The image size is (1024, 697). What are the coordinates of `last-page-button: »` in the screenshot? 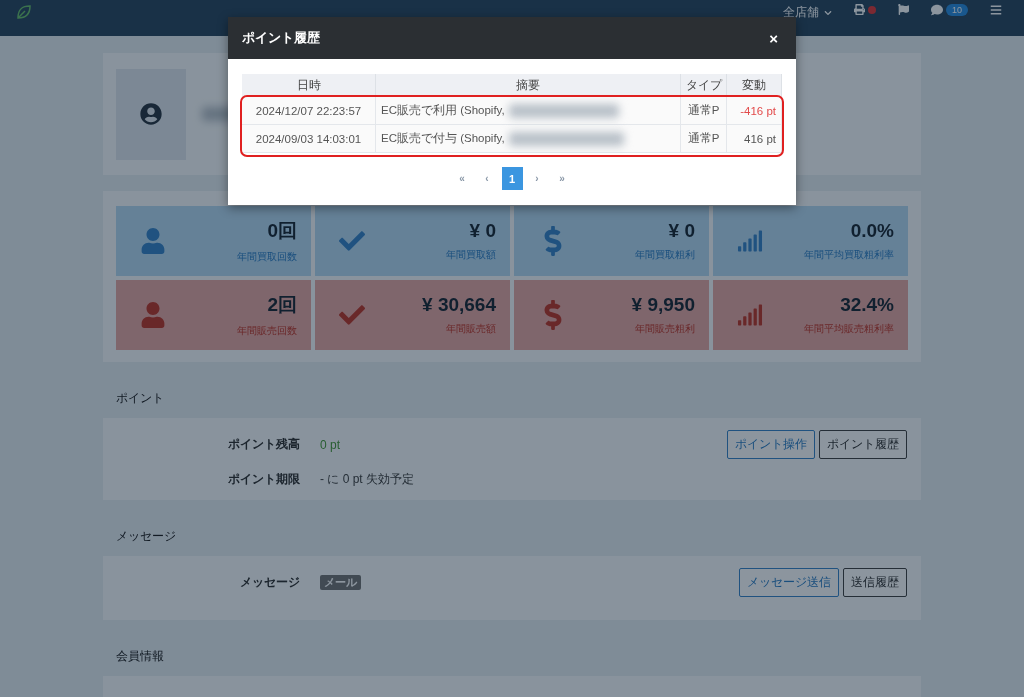 It's located at (562, 178).